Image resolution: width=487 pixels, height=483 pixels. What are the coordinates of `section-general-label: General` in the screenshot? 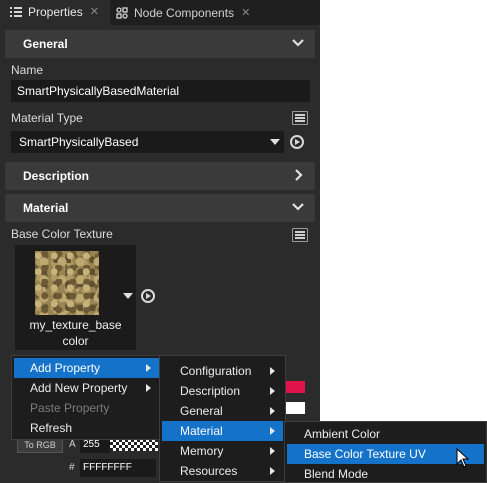 It's located at (45, 44).